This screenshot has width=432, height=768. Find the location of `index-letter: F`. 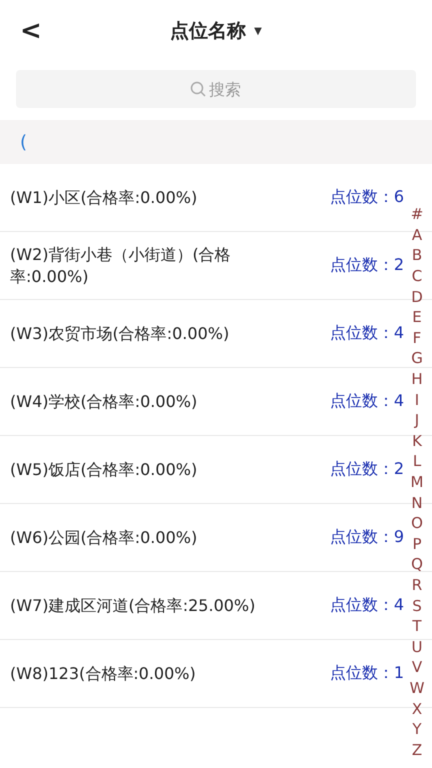

index-letter: F is located at coordinates (417, 338).